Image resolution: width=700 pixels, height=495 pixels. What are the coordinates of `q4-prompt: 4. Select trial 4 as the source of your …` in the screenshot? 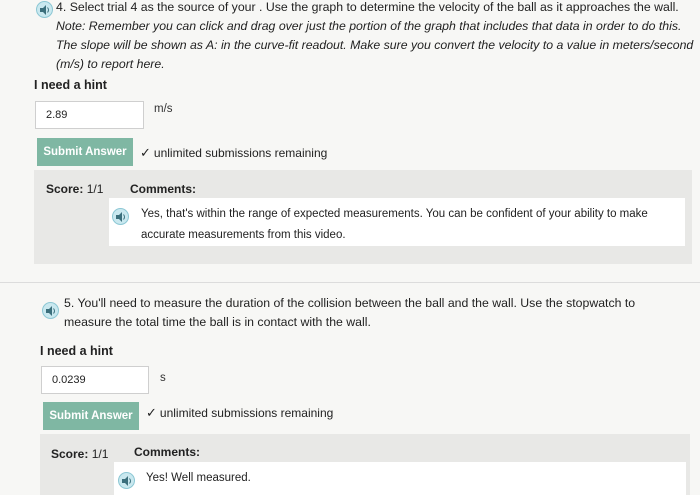 It's located at (376, 37).